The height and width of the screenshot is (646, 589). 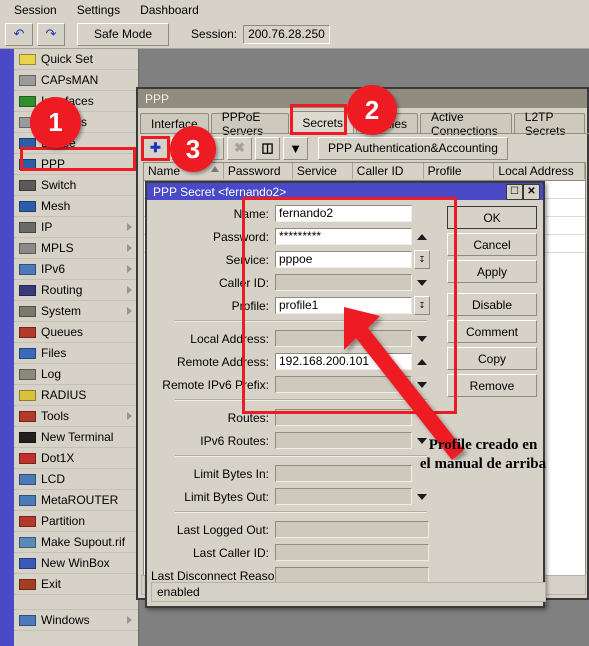 What do you see at coordinates (343, 259) in the screenshot?
I see `field-input-service: pppoe` at bounding box center [343, 259].